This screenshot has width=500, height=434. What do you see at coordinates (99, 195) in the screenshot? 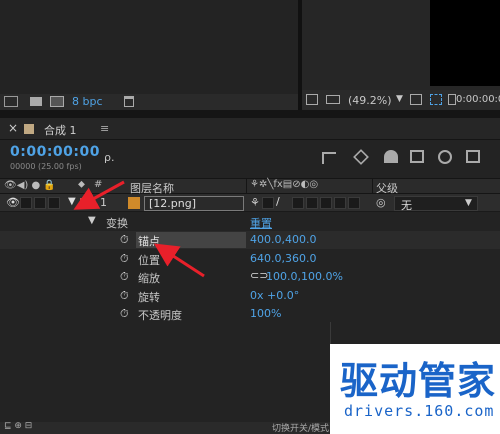
I see `annotation-arrow-layer` at bounding box center [99, 195].